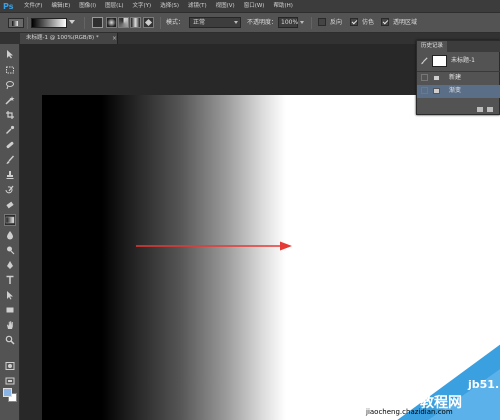 This screenshot has height=420, width=500. I want to click on mode-value: 正常, so click(199, 22).